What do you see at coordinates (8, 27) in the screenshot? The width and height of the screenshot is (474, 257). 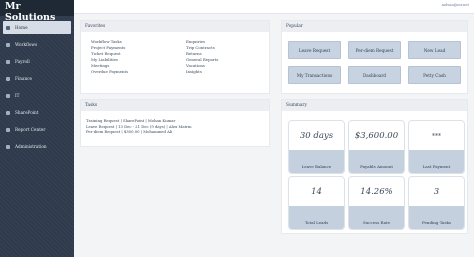 I see `home-icon` at bounding box center [8, 27].